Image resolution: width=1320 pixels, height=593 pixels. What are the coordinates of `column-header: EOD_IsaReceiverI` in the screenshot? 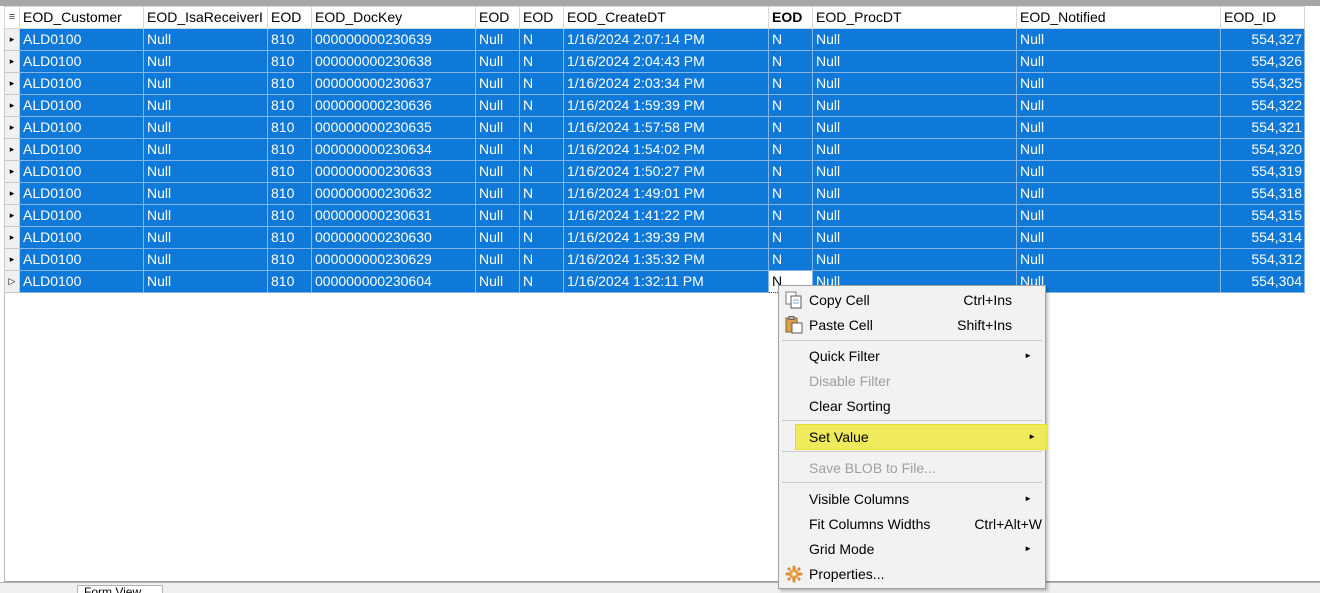 It's located at (205, 17).